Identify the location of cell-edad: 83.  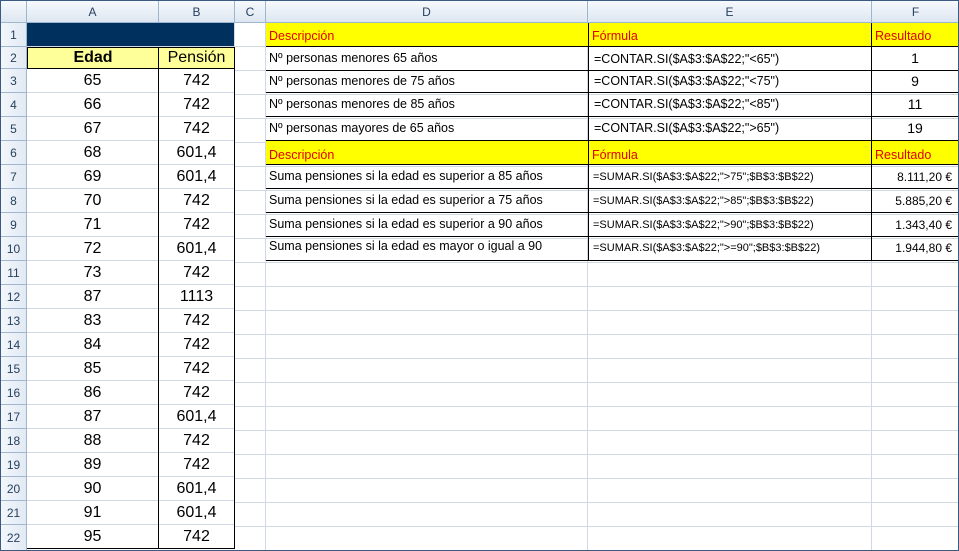
(93, 321).